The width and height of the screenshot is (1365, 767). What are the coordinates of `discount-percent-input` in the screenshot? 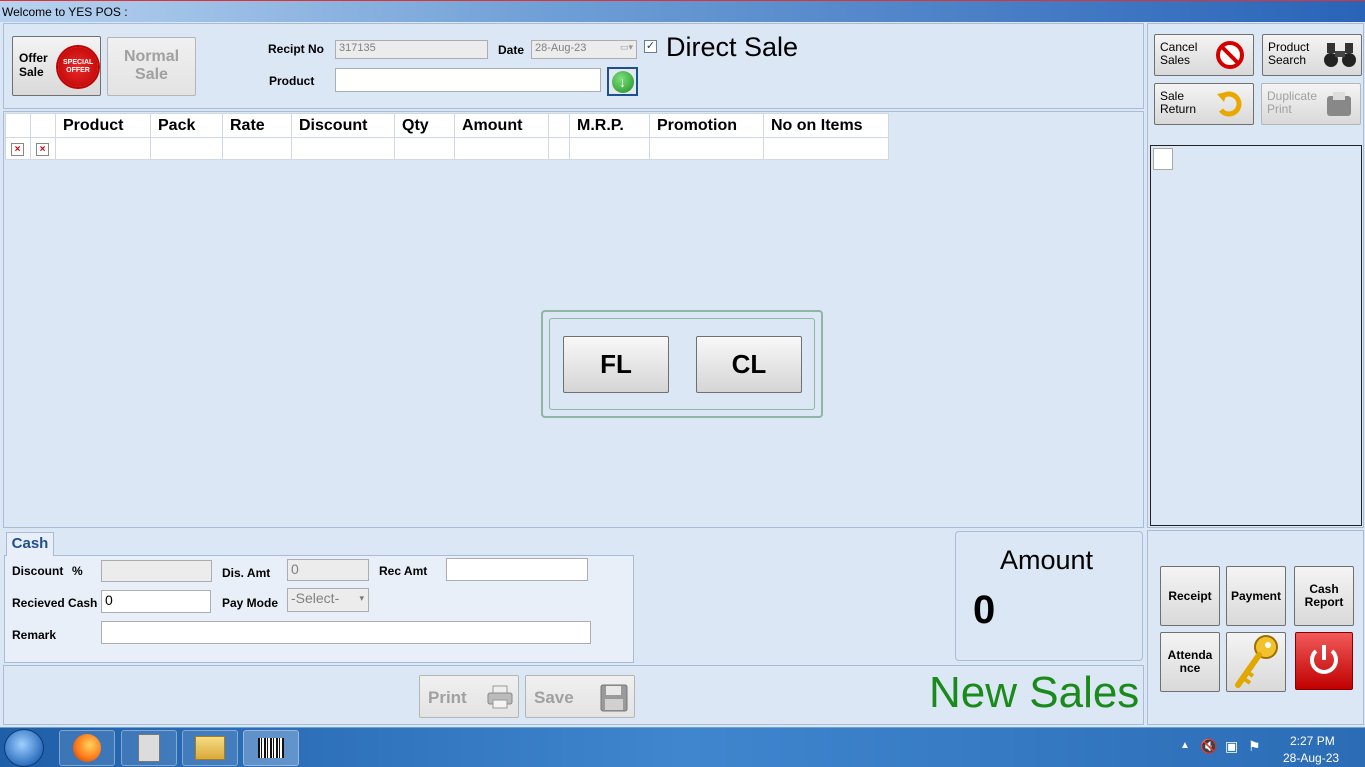 It's located at (156, 571).